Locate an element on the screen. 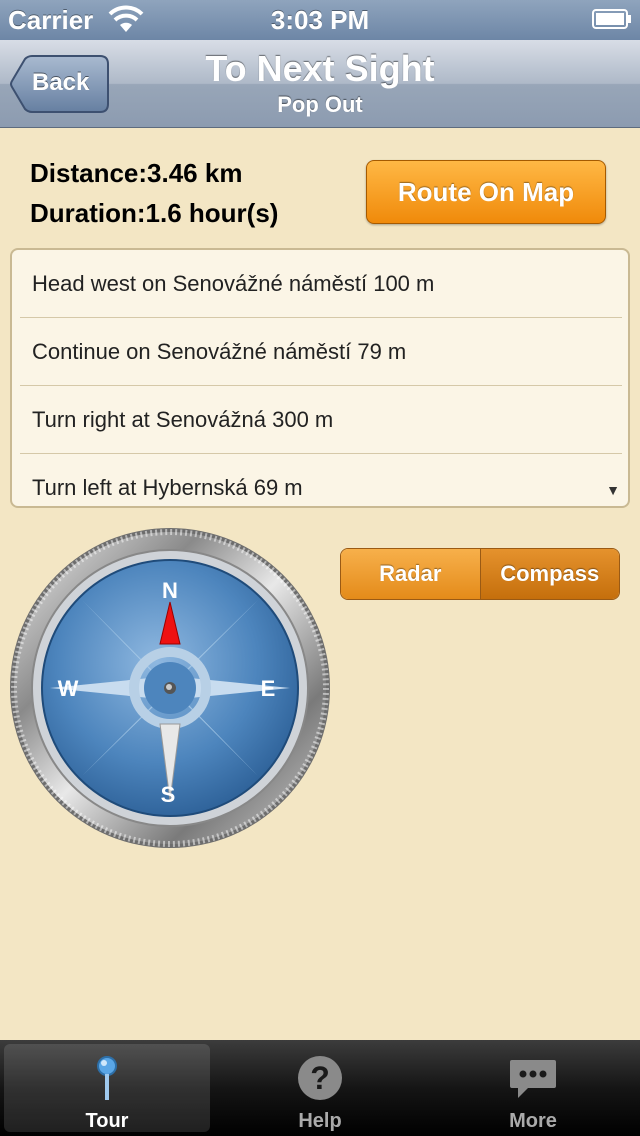 Image resolution: width=640 pixels, height=1136 pixels. compass-east-label: E is located at coordinates (268, 688).